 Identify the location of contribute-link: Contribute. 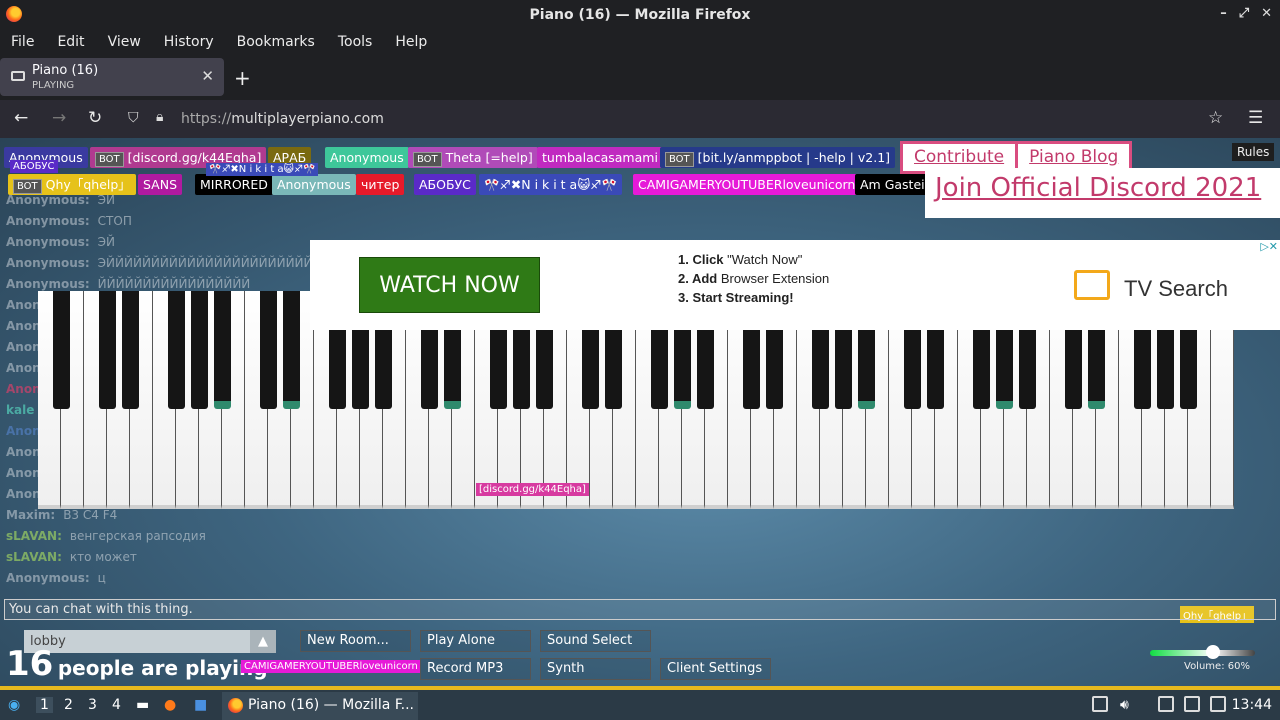
(959, 157).